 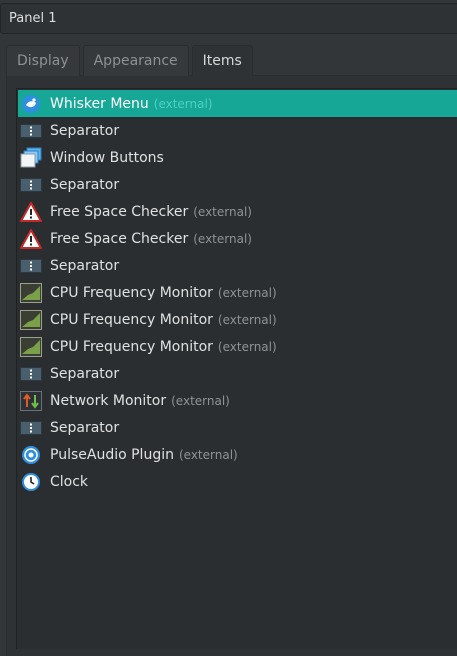 I want to click on tab-display-label: Display, so click(x=43, y=61).